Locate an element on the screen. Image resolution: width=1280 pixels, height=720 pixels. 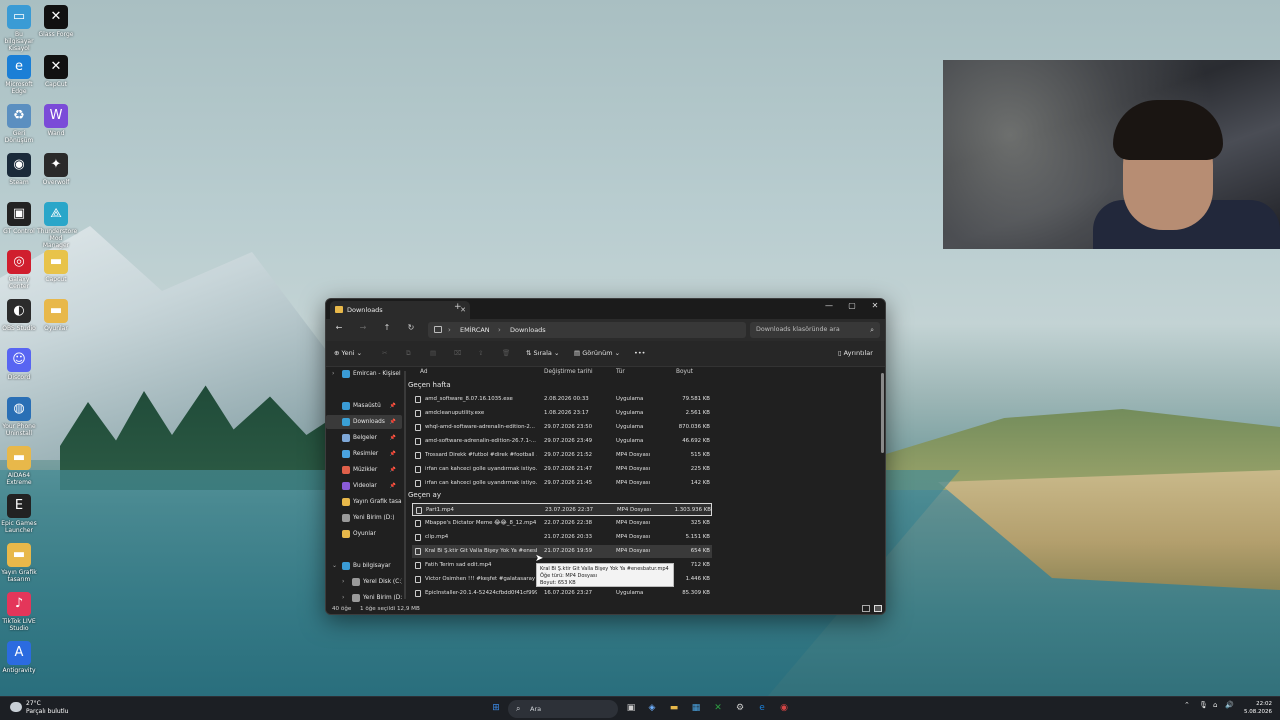
recorder-icon: ◉ is located at coordinates (784, 708).